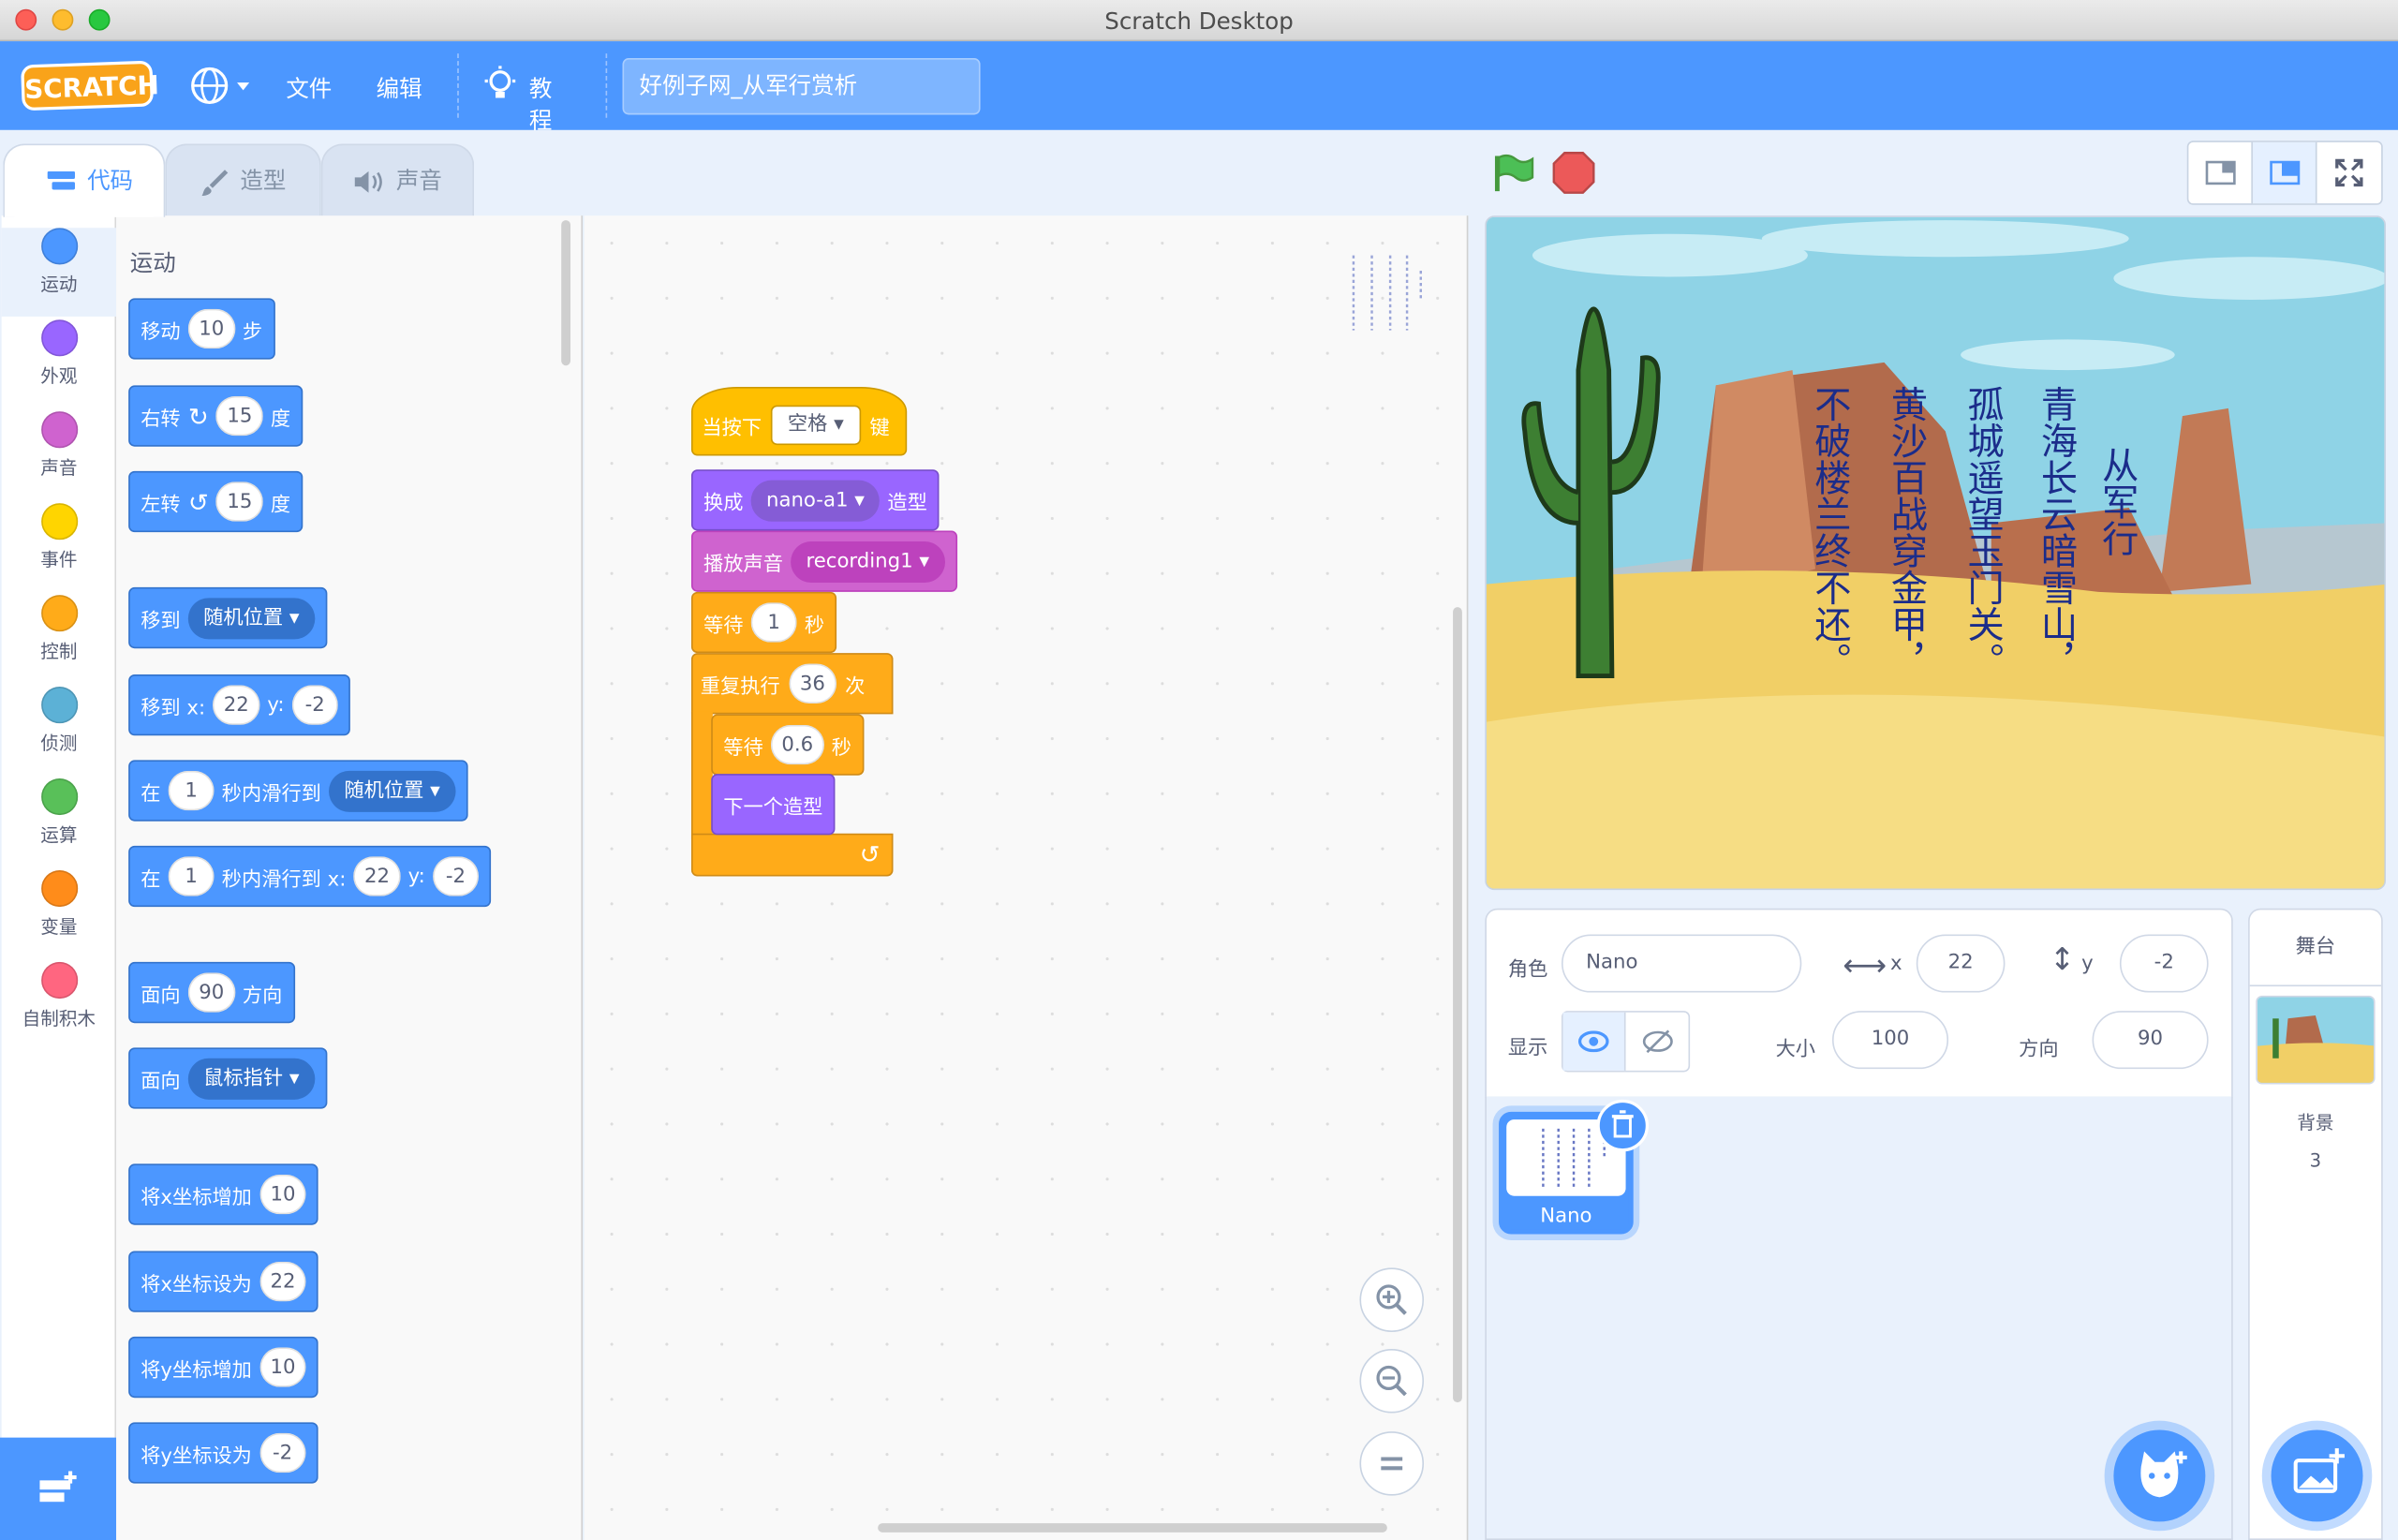 The height and width of the screenshot is (1540, 2398). What do you see at coordinates (298, 791) in the screenshot?
I see `block-glide-to: 在 1 秒内滑行到 随机位置` at bounding box center [298, 791].